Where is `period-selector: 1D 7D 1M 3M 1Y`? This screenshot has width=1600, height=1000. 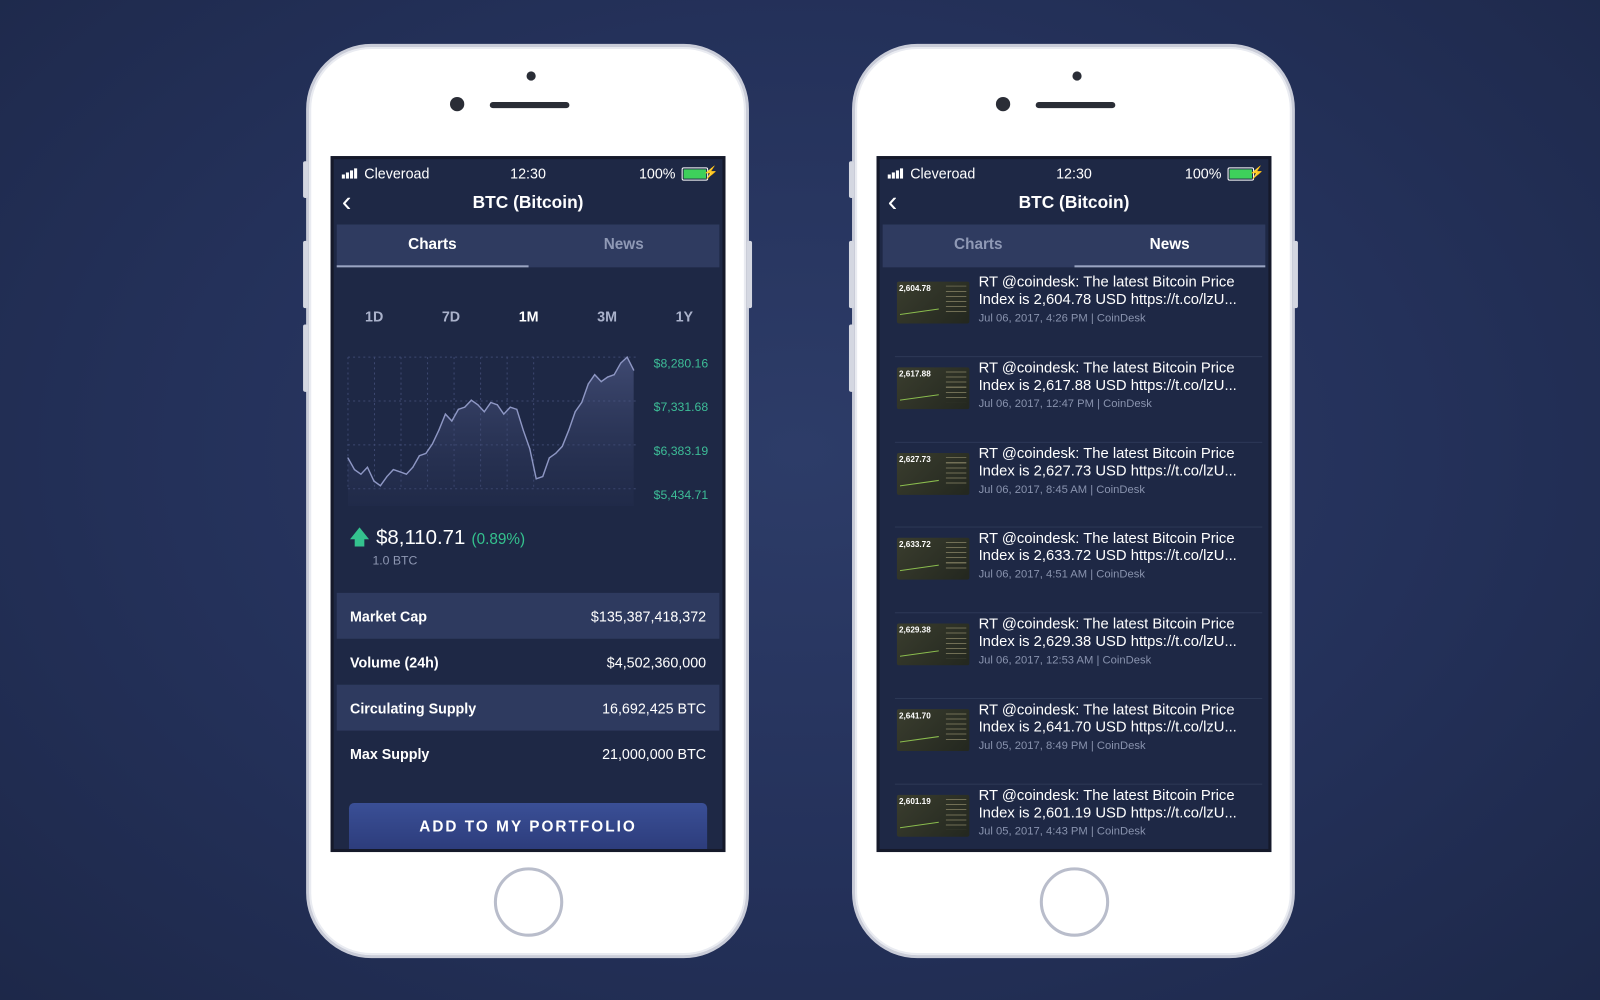
period-selector: 1D 7D 1M 3M 1Y is located at coordinates (528, 316).